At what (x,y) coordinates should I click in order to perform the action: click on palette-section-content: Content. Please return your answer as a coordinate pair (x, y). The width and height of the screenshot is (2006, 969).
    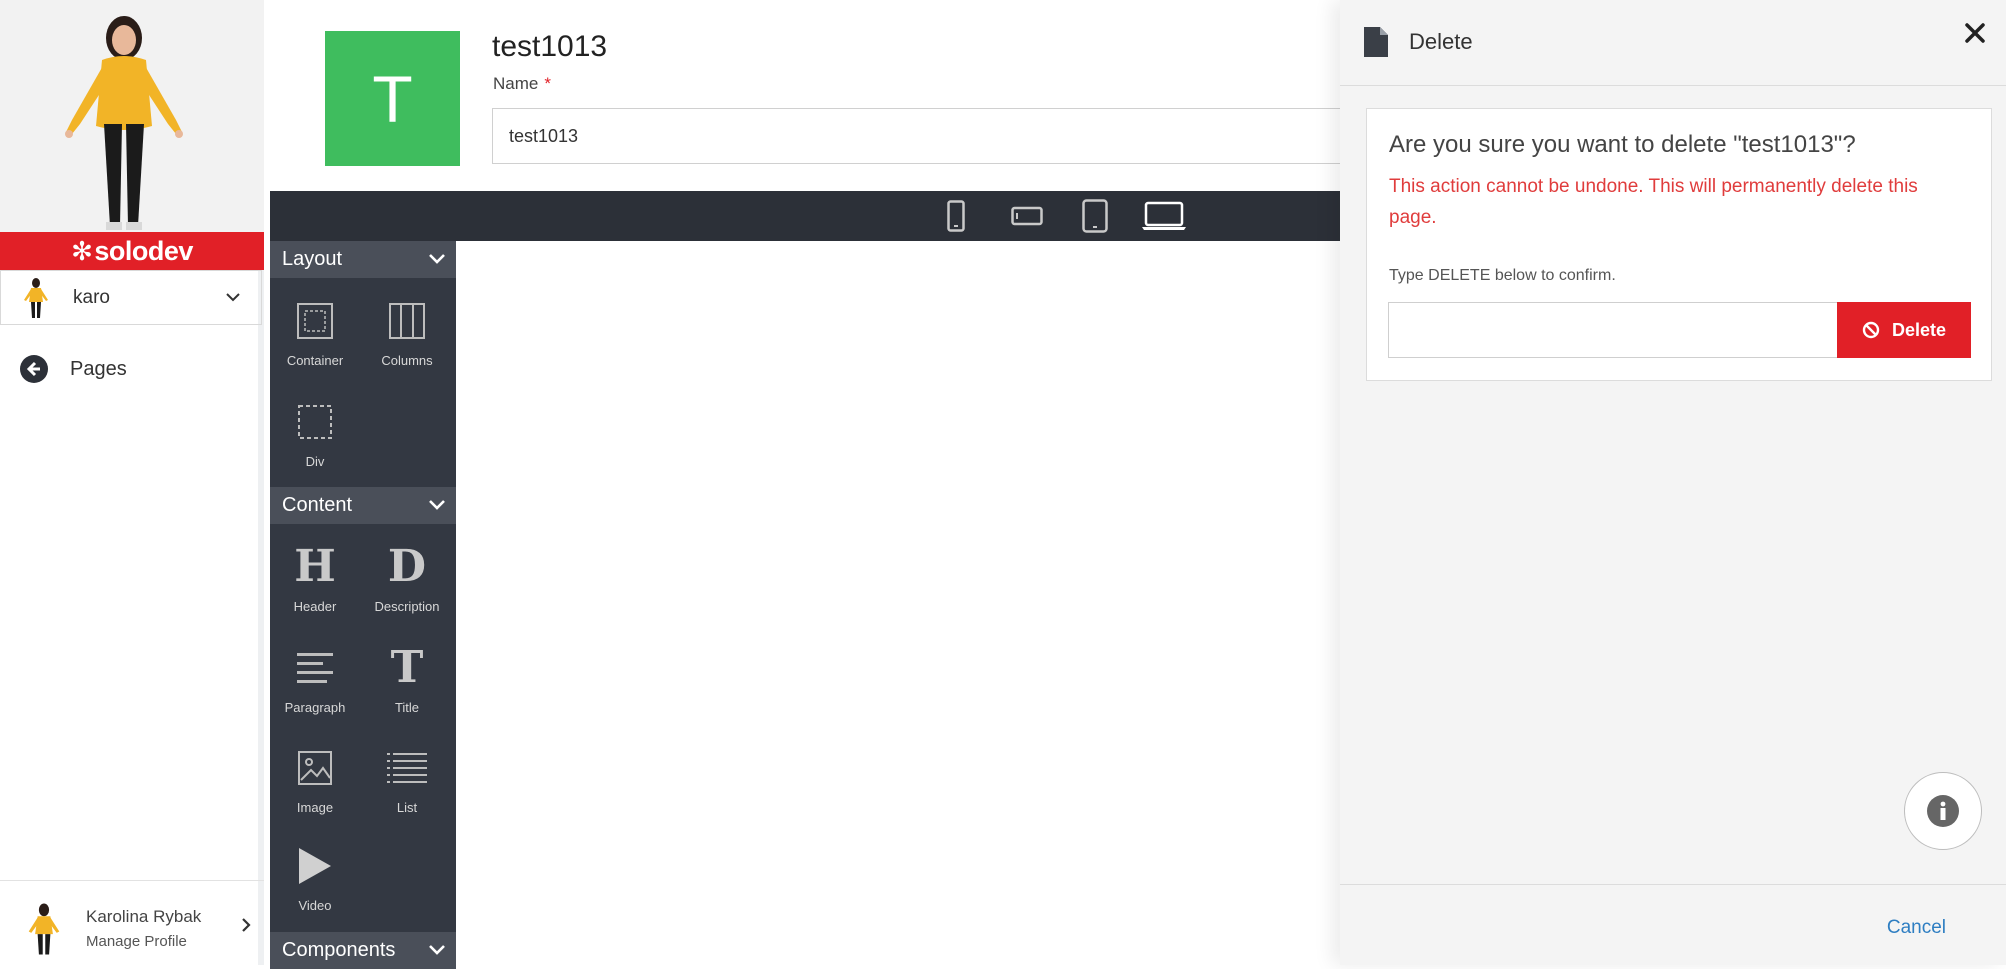
    Looking at the image, I should click on (363, 505).